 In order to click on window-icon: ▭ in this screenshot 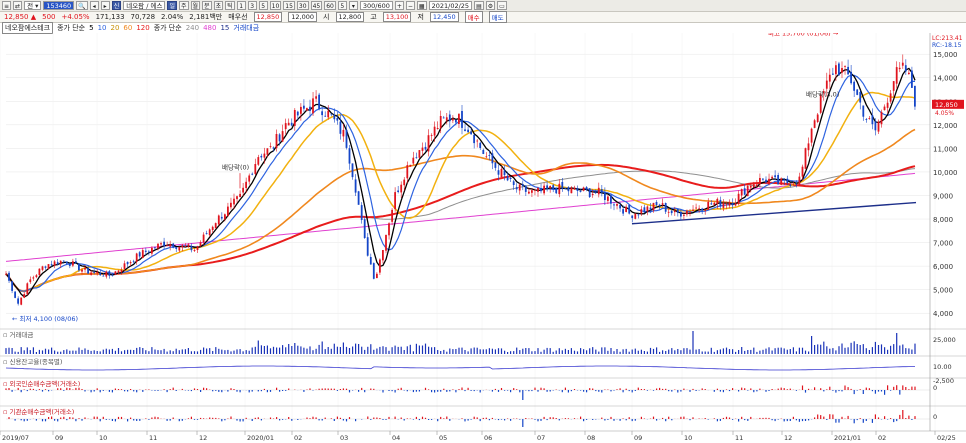, I will do `click(502, 5)`.